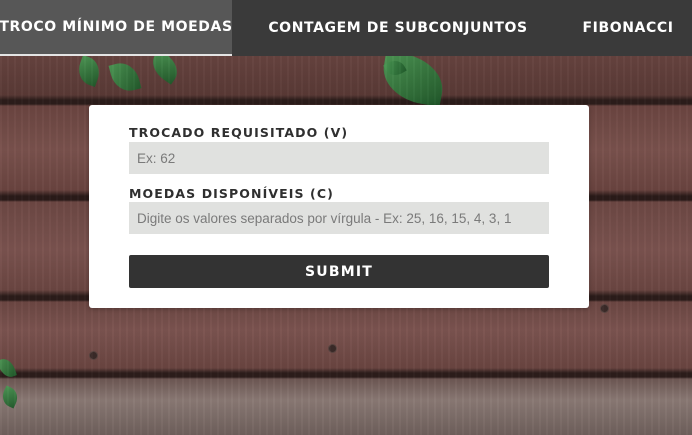 This screenshot has height=435, width=692. I want to click on tab-troco-minimo-de-moedas: TROCO MÍNIMO DE MOEDAS, so click(116, 28).